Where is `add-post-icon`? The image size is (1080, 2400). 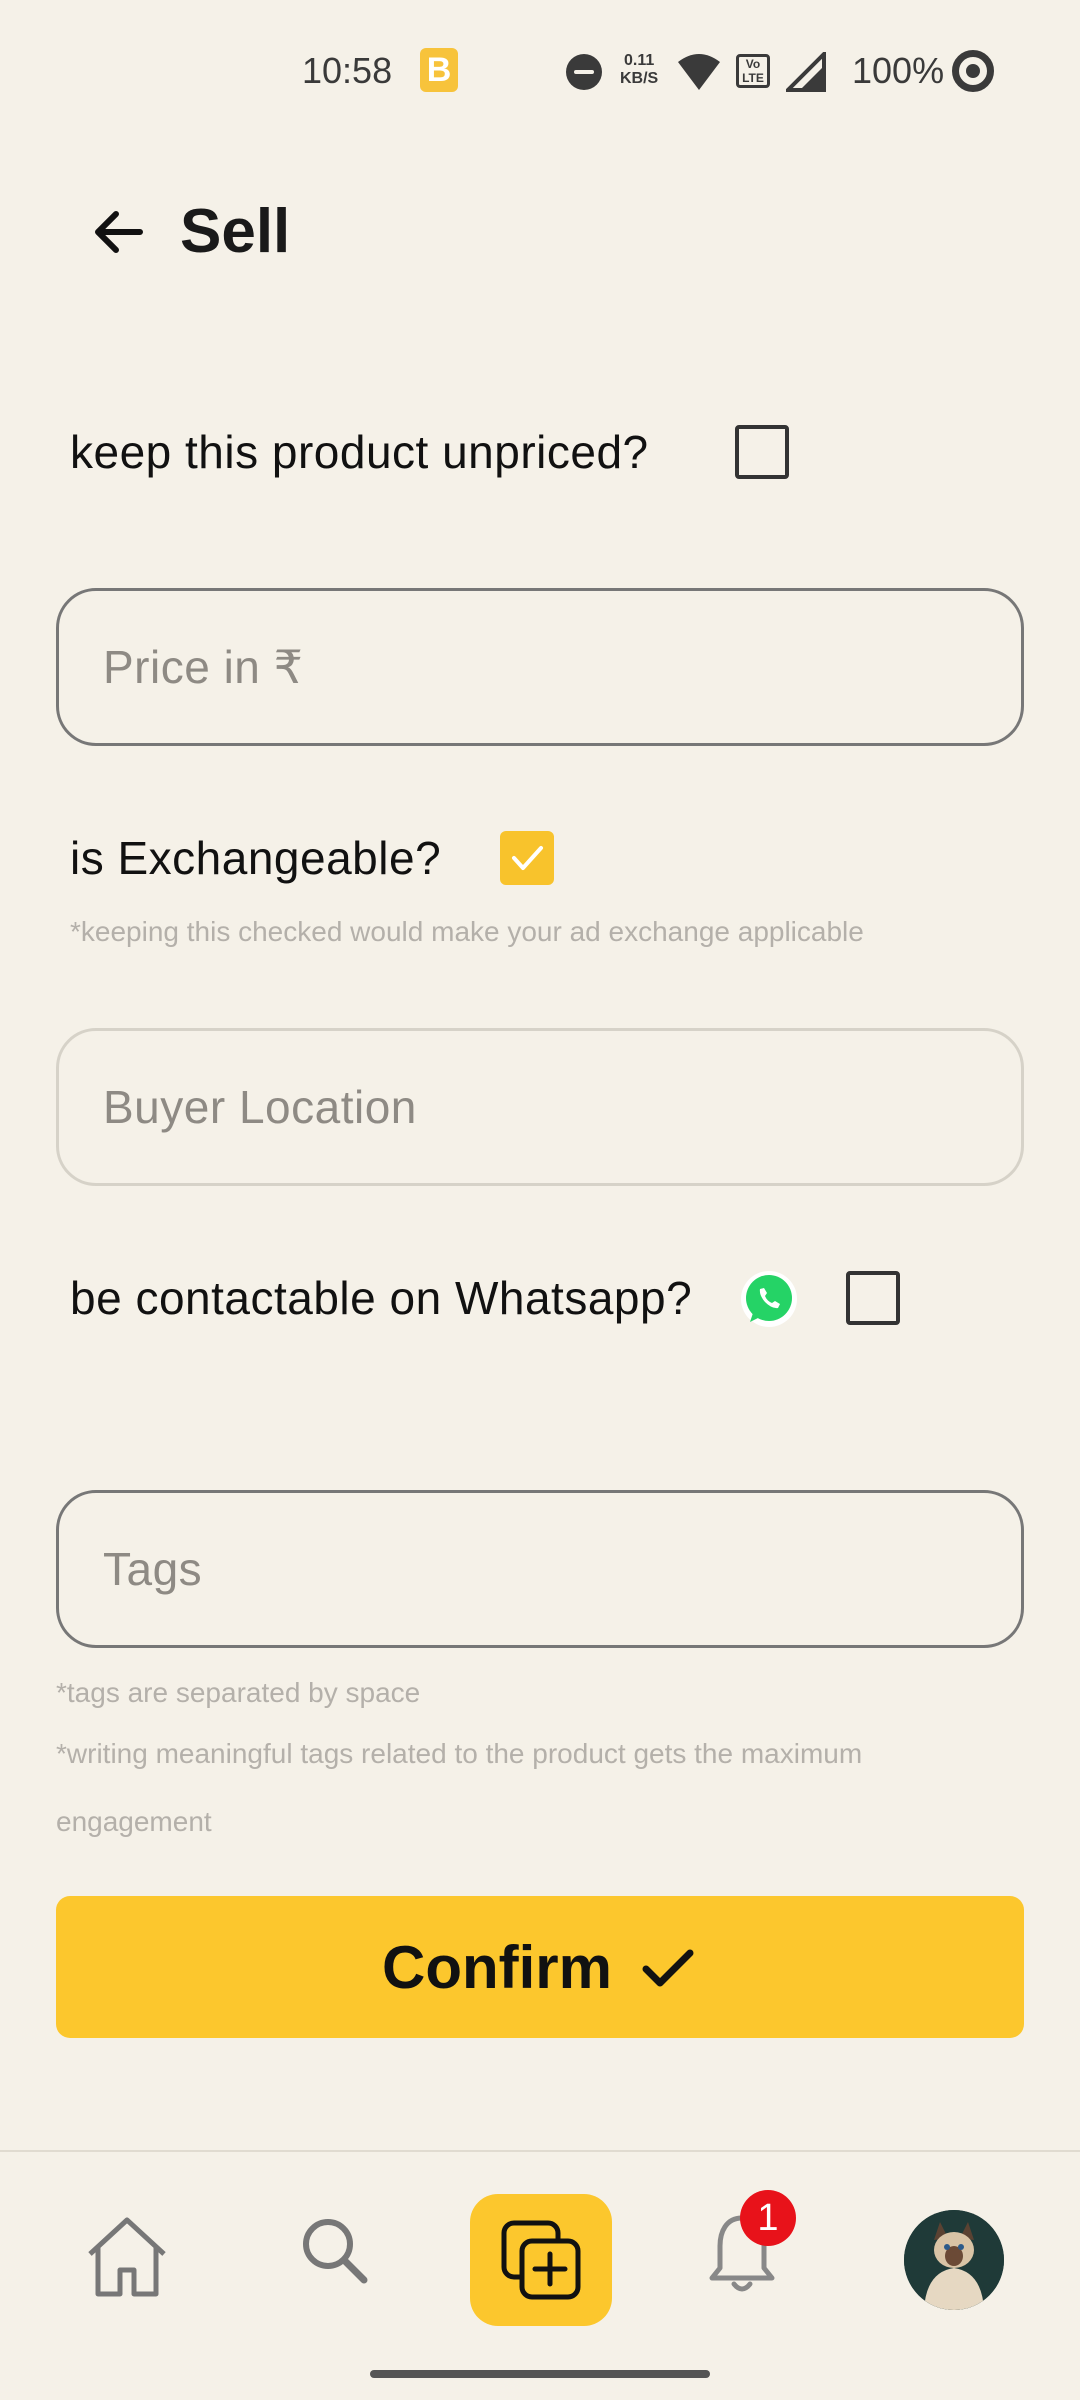 add-post-icon is located at coordinates (541, 2260).